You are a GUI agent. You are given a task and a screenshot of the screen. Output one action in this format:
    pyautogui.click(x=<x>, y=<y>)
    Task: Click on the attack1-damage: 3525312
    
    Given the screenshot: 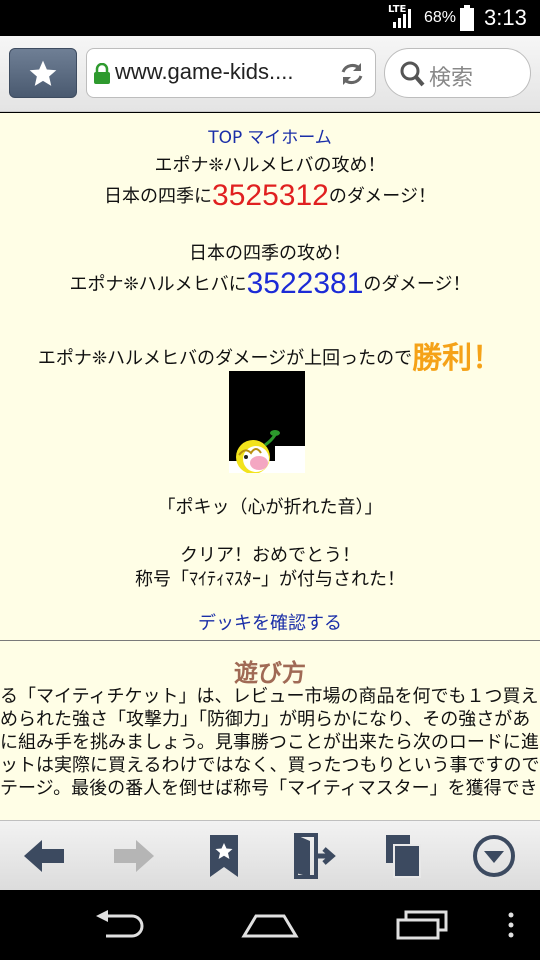 What is the action you would take?
    pyautogui.click(x=270, y=195)
    